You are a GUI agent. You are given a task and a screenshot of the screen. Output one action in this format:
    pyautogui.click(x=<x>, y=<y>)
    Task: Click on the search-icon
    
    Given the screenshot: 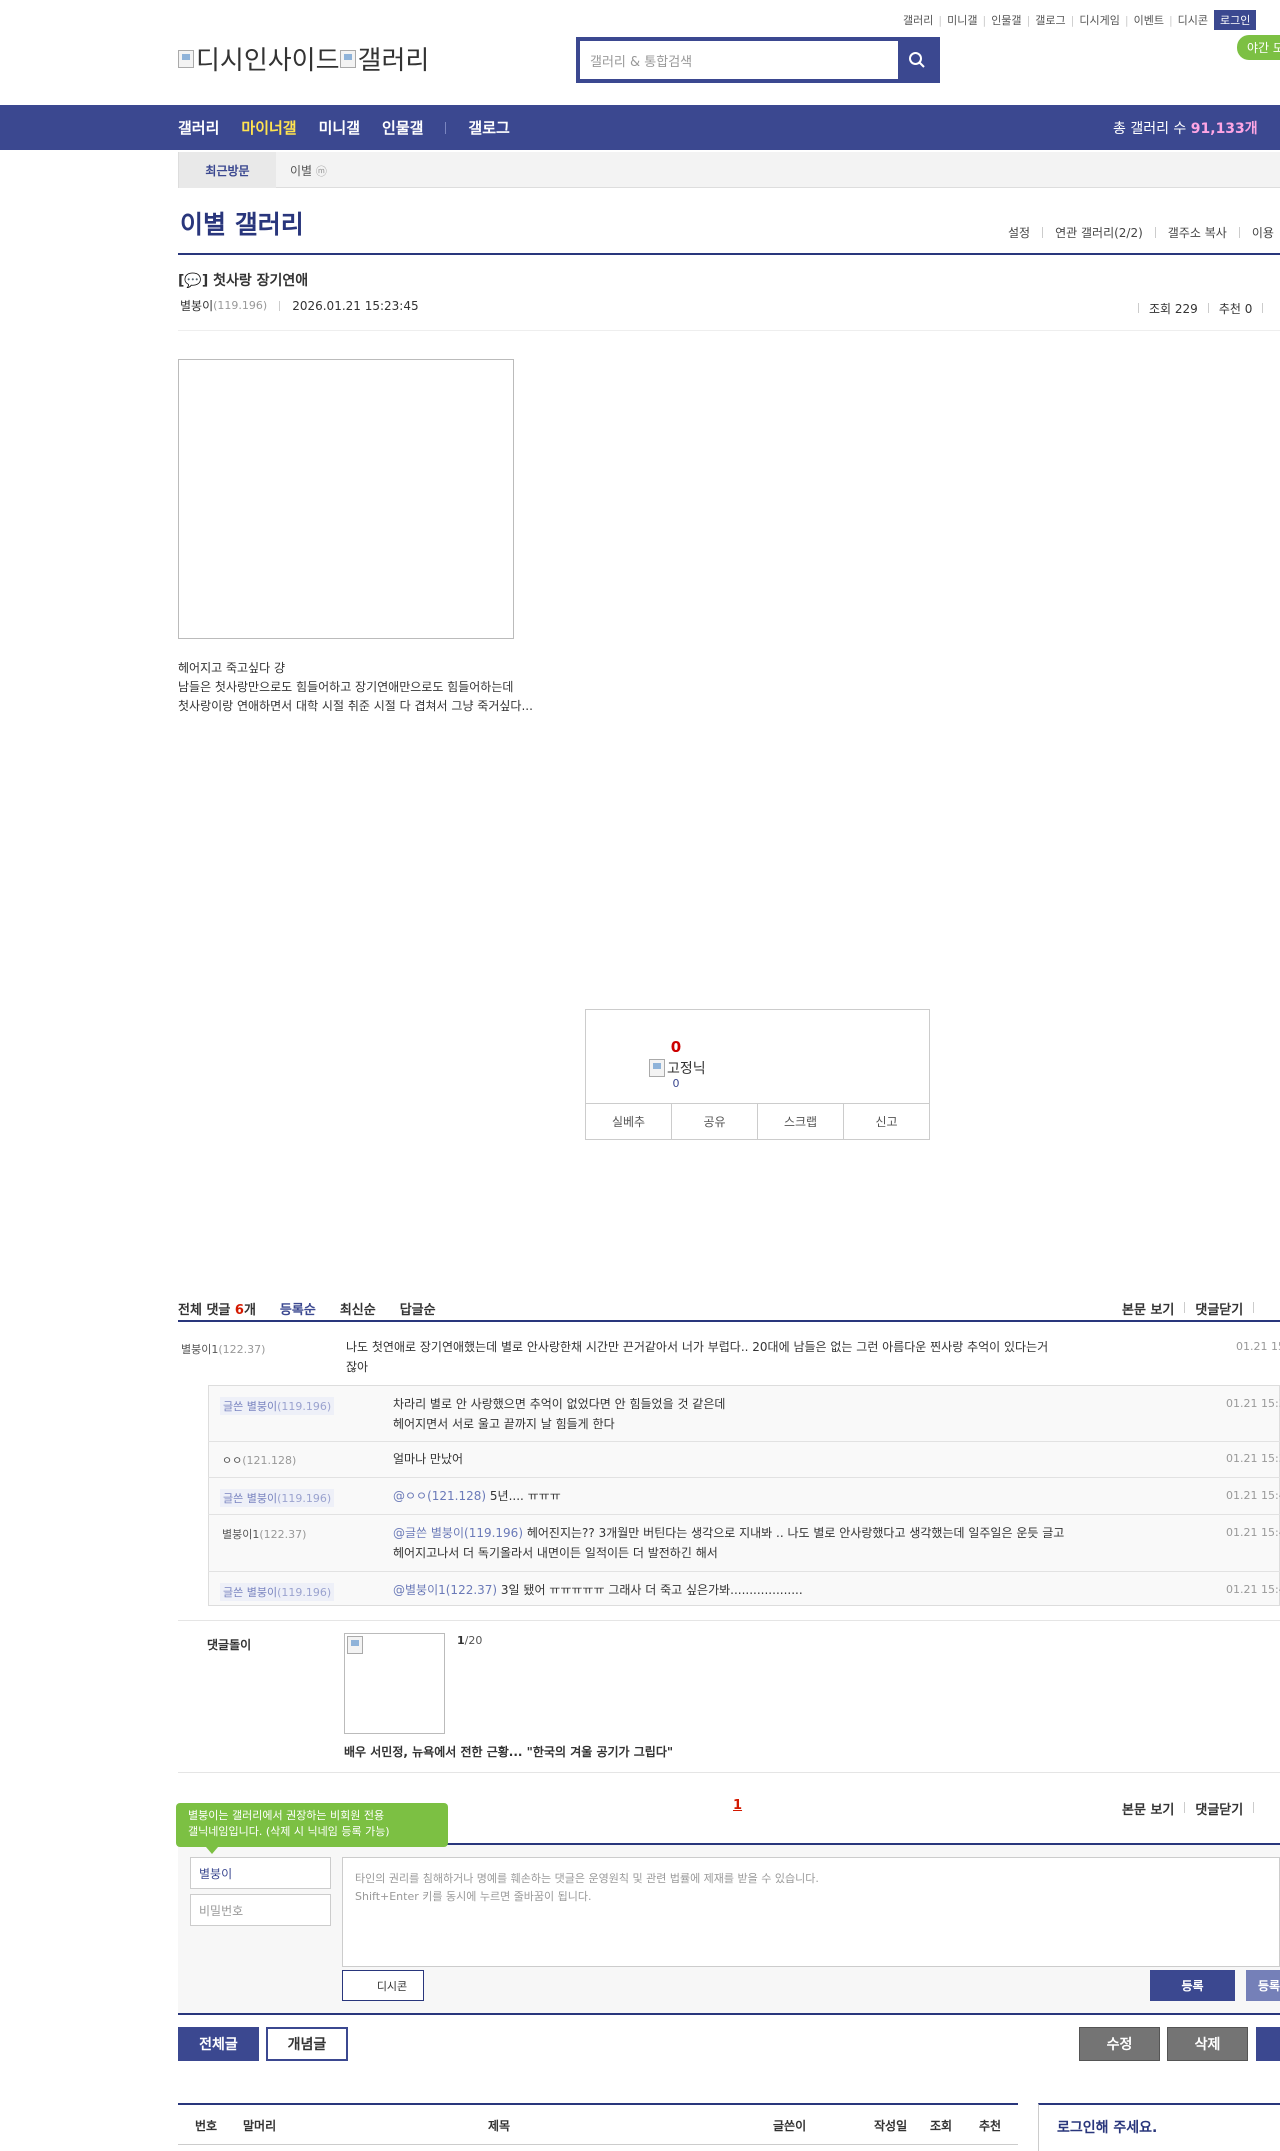 What is the action you would take?
    pyautogui.click(x=917, y=60)
    